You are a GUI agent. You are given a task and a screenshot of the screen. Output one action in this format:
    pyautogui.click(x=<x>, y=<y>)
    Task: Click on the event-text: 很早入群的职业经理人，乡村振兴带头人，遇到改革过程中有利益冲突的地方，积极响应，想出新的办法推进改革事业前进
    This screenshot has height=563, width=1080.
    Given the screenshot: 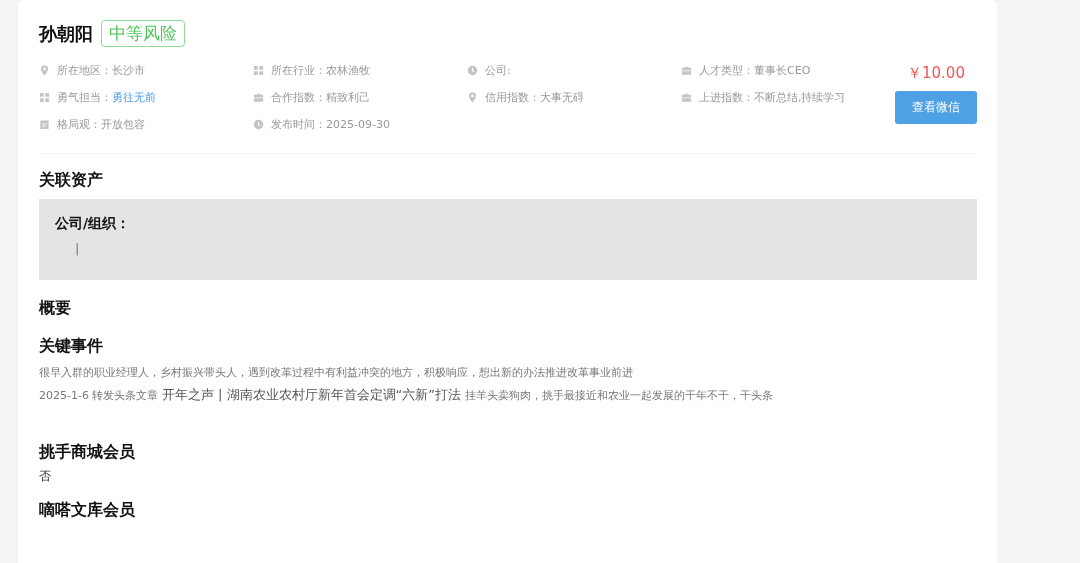 What is the action you would take?
    pyautogui.click(x=336, y=372)
    